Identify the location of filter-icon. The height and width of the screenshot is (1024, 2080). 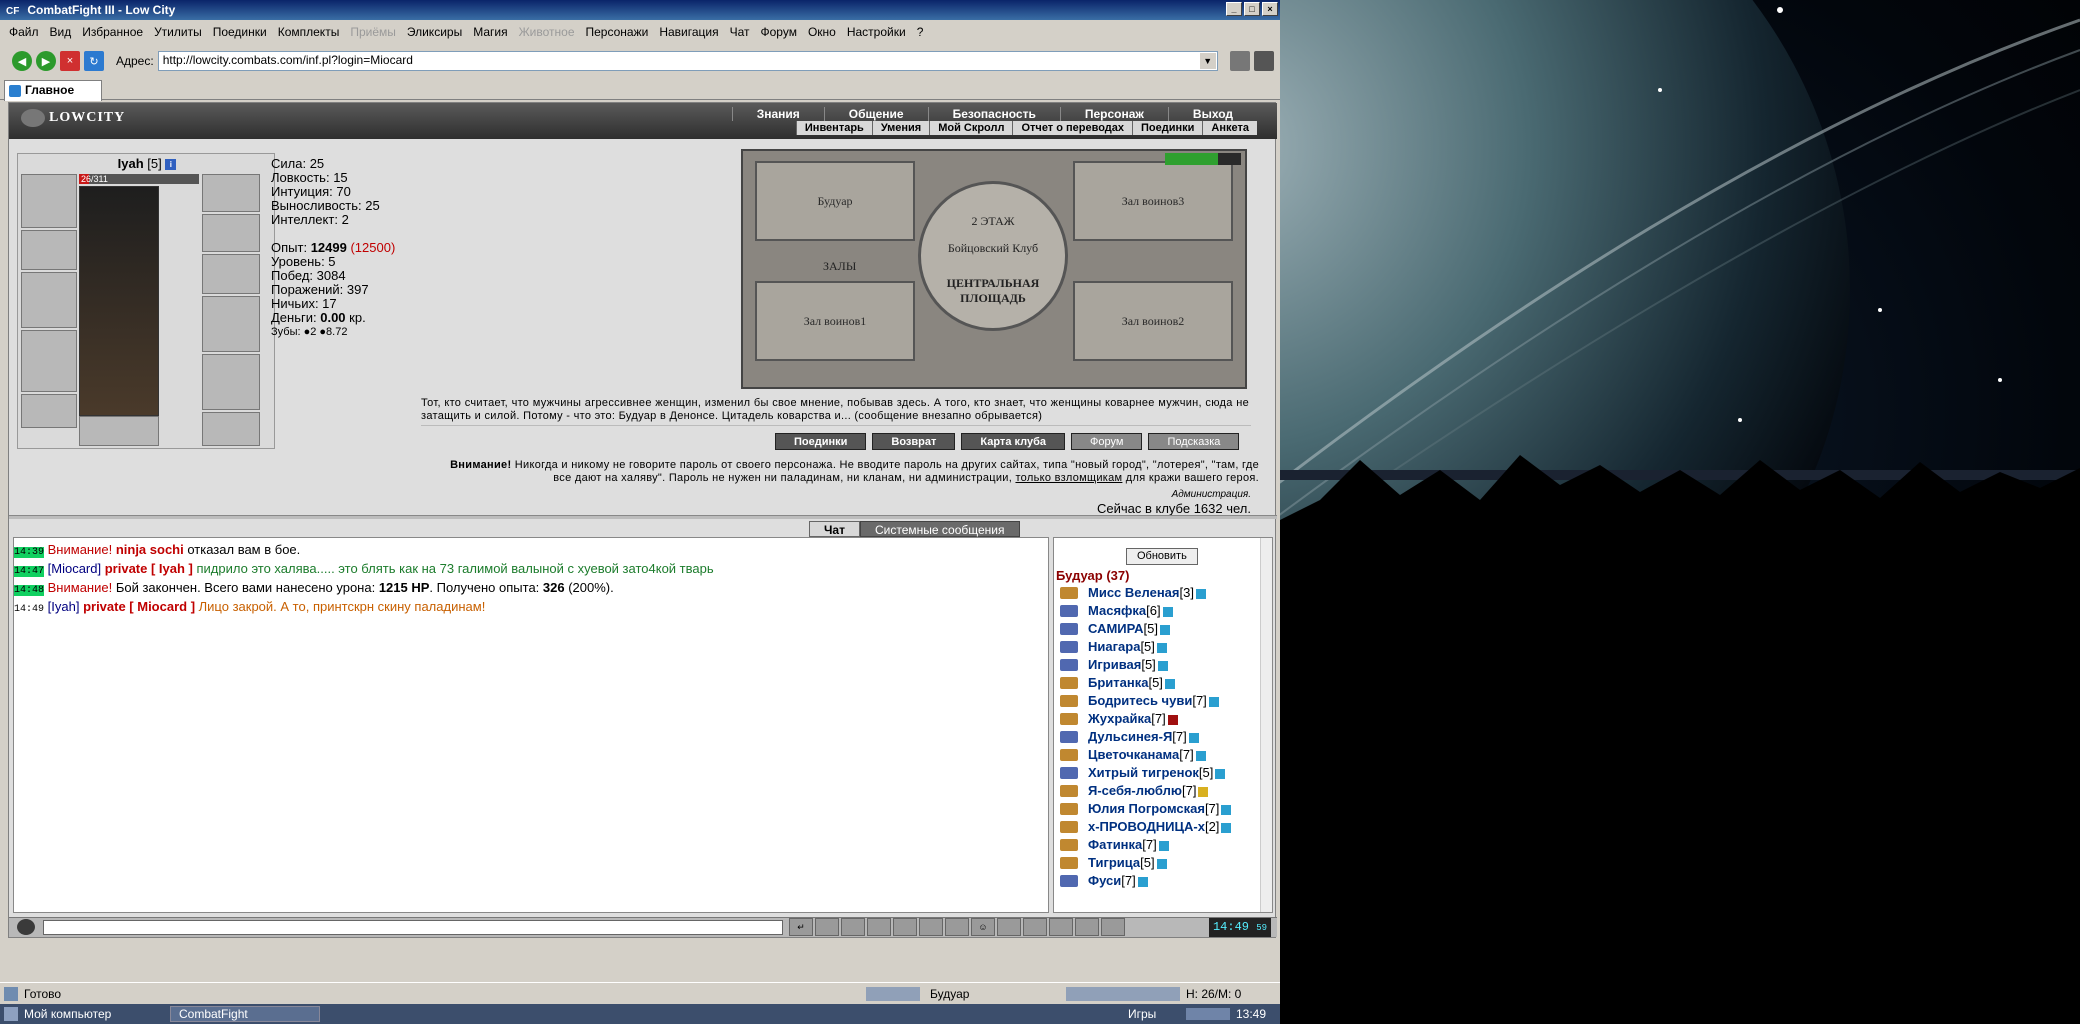
(853, 927).